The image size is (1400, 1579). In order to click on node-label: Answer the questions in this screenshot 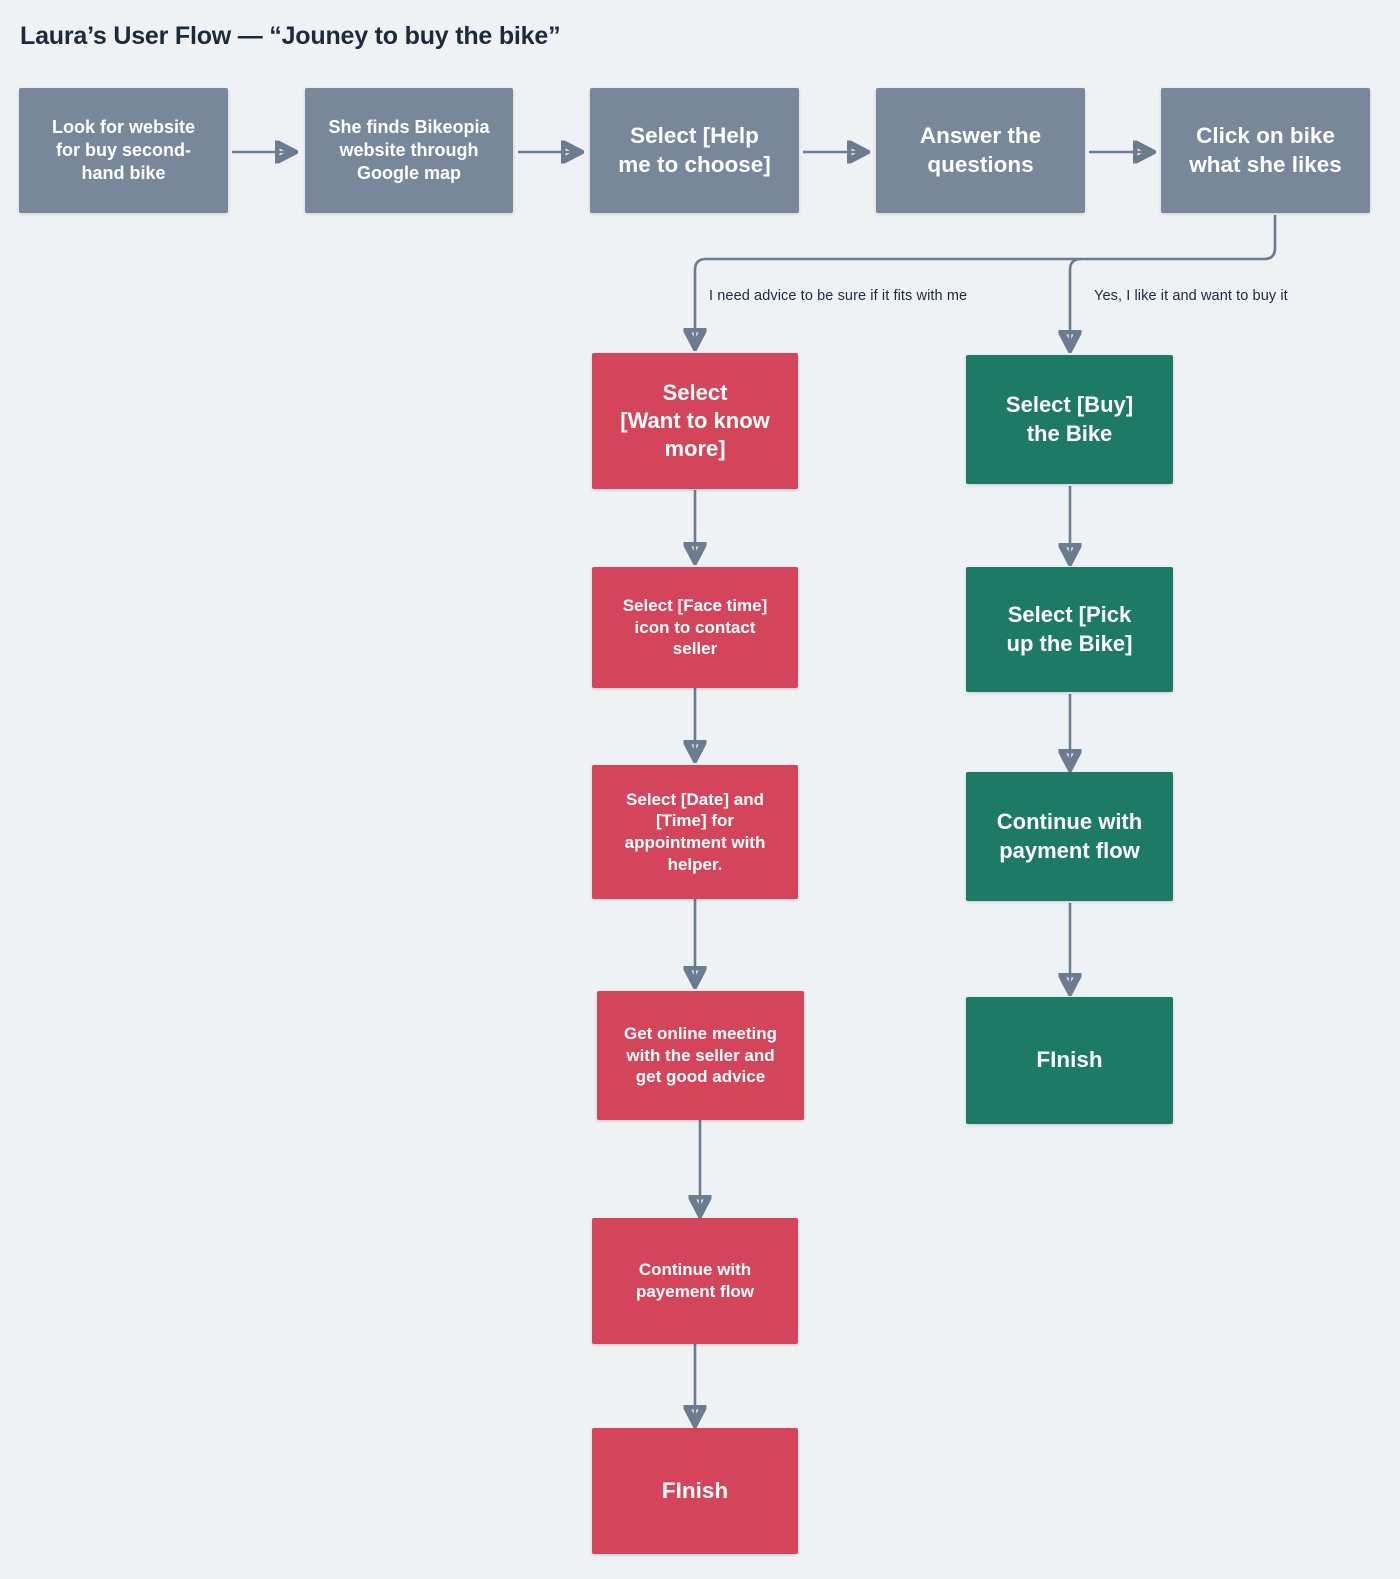, I will do `click(980, 149)`.